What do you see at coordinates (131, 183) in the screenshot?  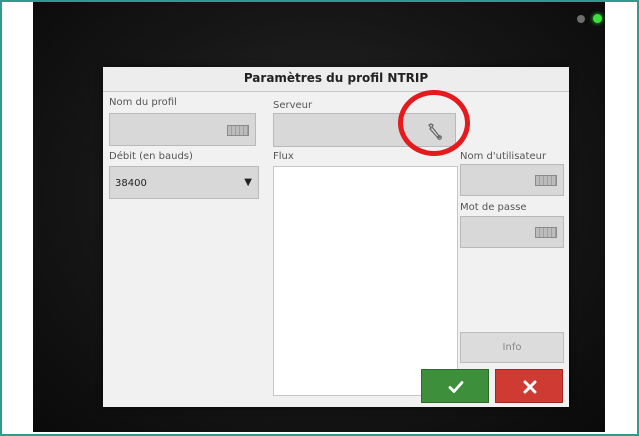 I see `baud-rate-value: 38400` at bounding box center [131, 183].